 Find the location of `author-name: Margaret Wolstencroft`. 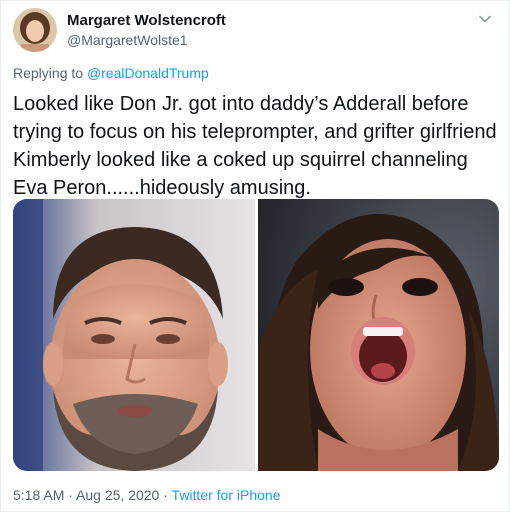

author-name: Margaret Wolstencroft is located at coordinates (146, 21).